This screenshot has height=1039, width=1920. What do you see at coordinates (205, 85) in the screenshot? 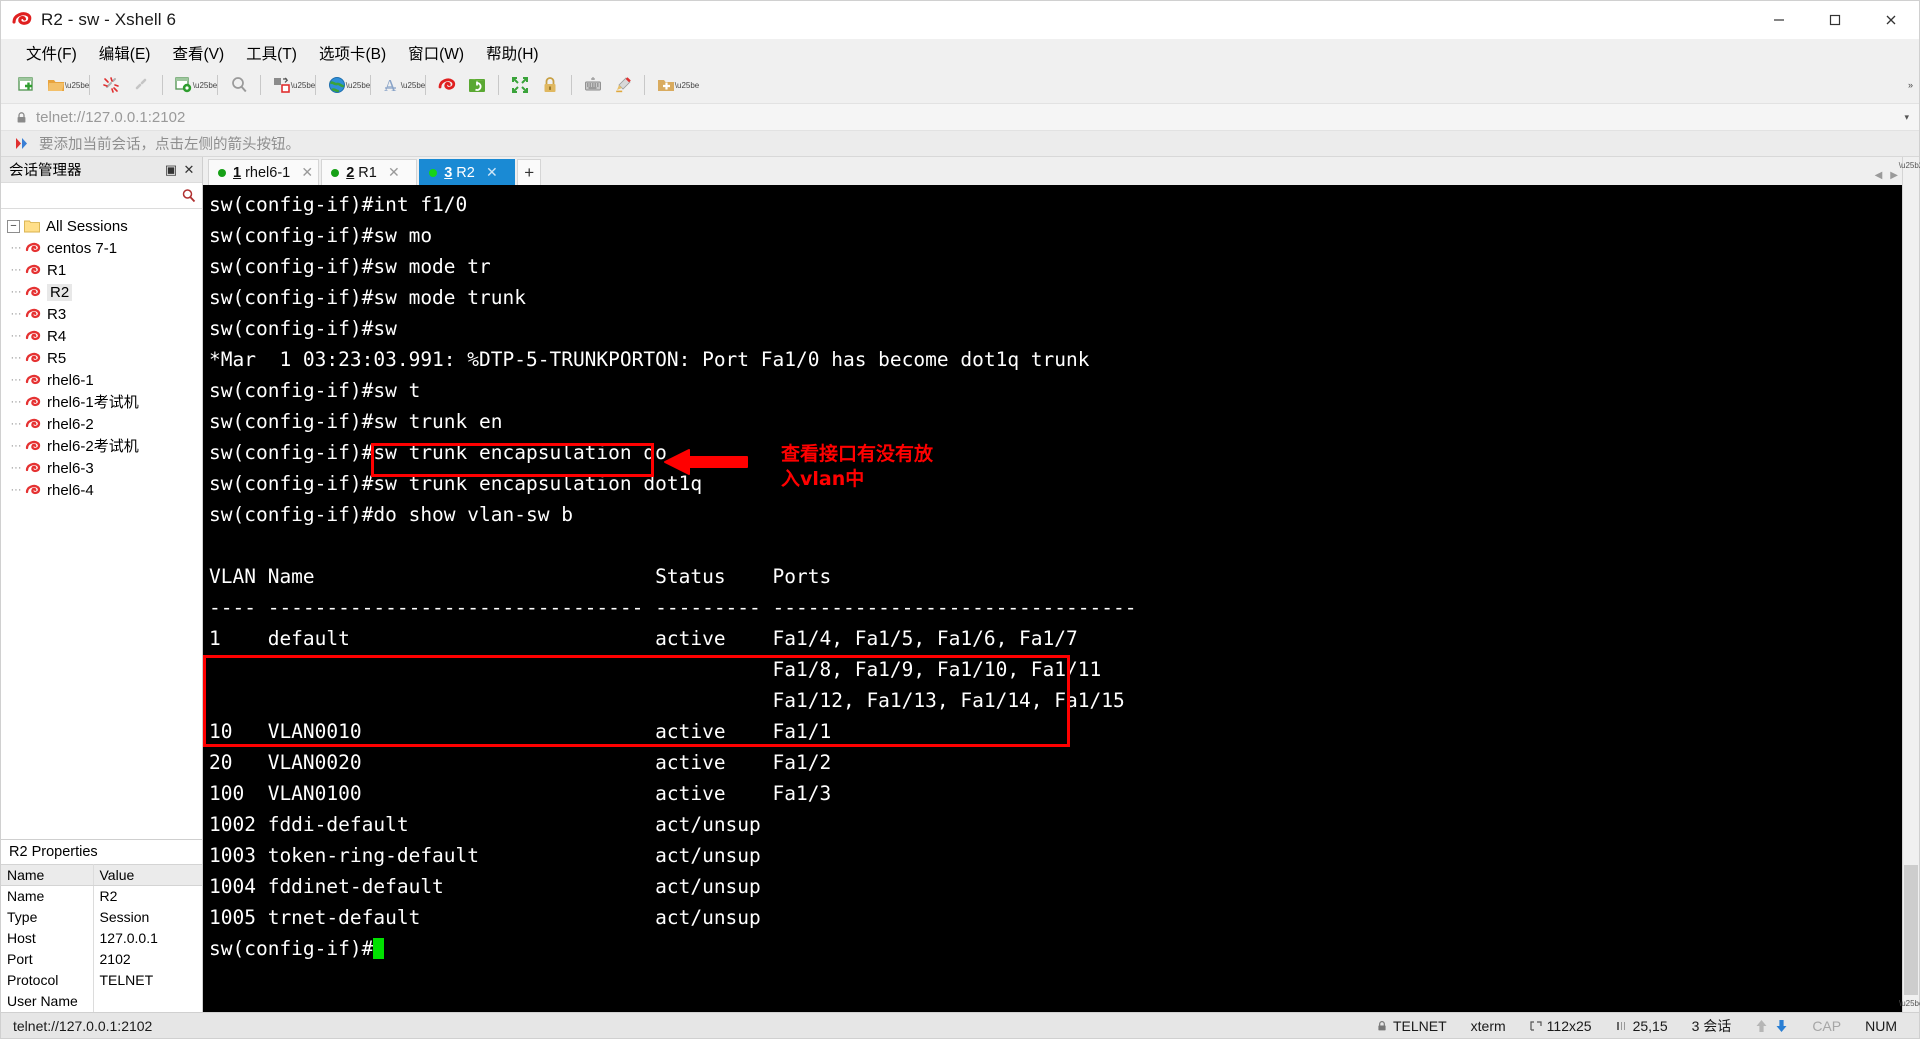
I see `session-properties-dropdown-icon: \u25be` at bounding box center [205, 85].